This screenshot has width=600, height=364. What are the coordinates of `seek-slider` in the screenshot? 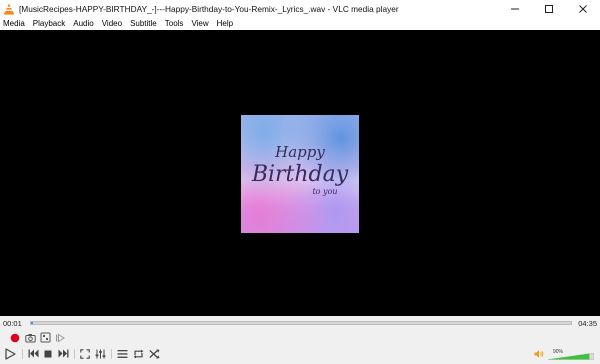 It's located at (301, 323).